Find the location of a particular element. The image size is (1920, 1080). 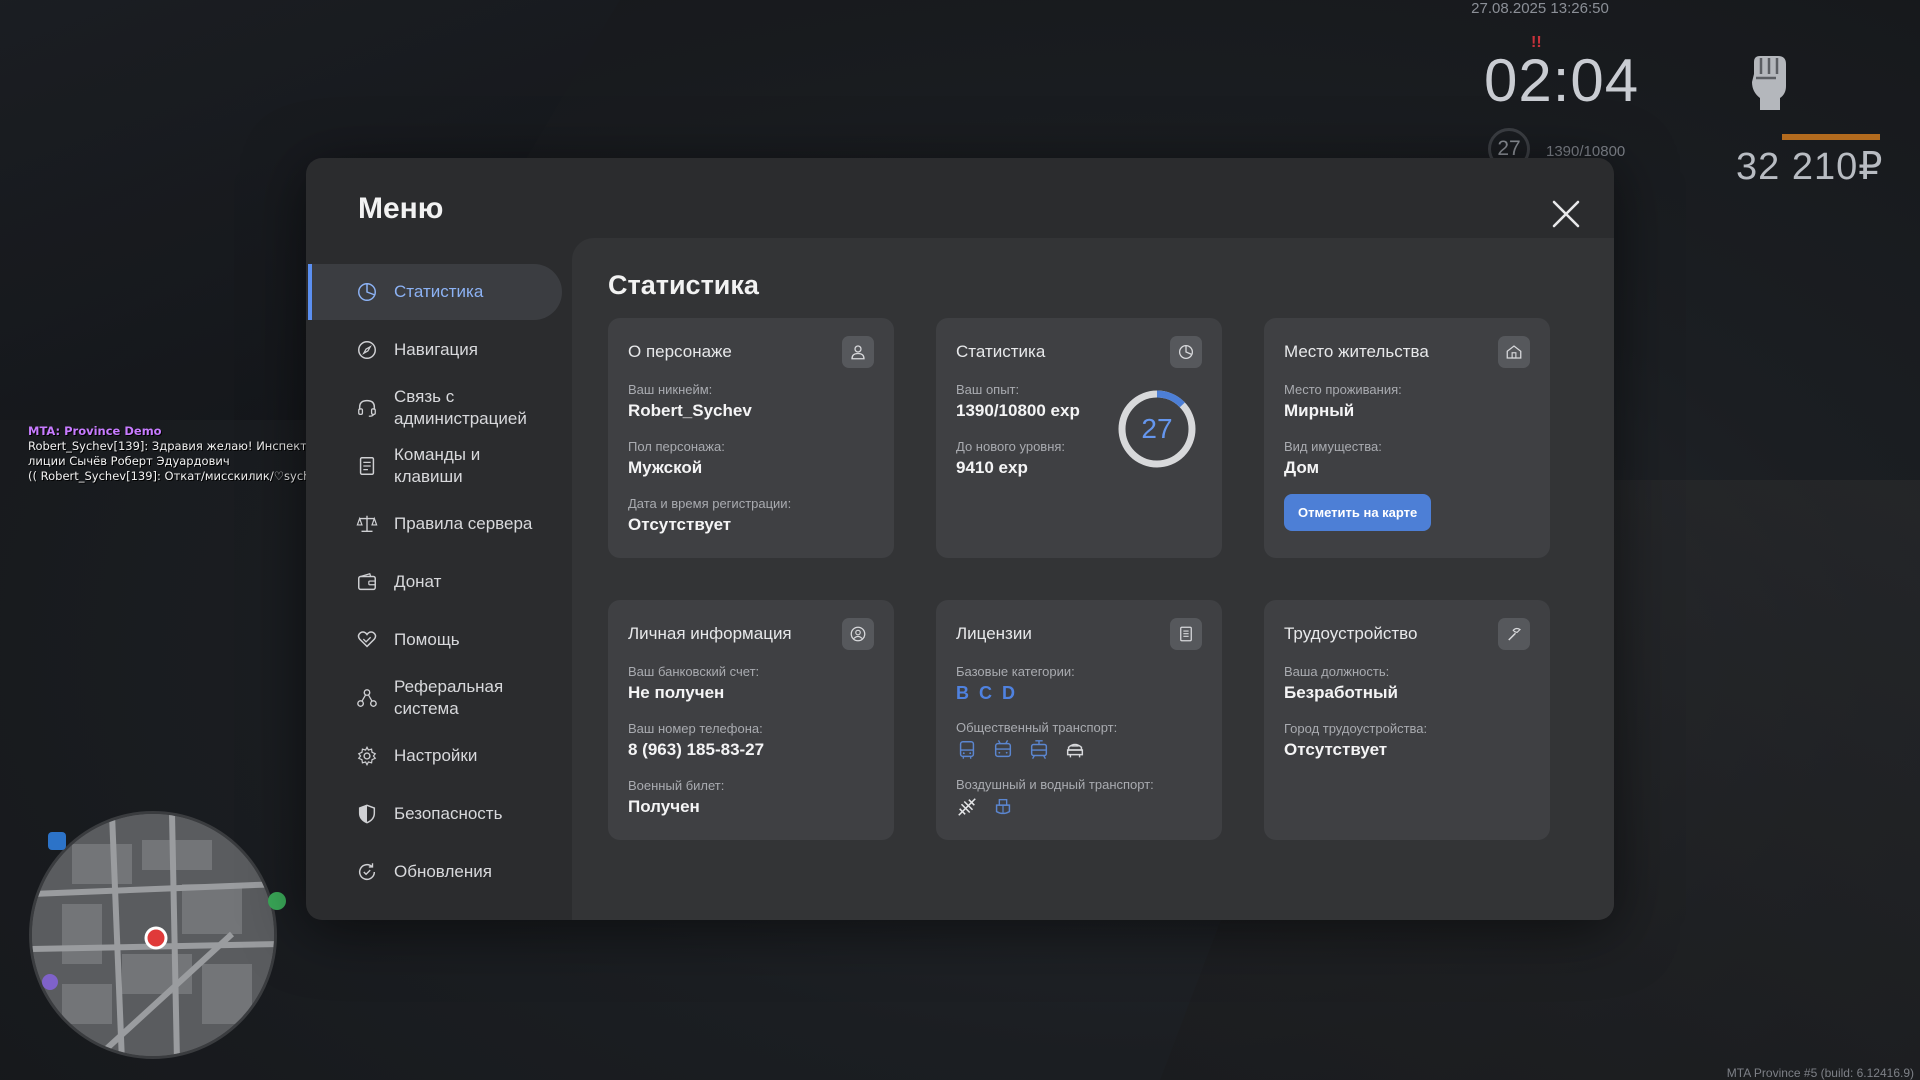

card-title: Лицензии is located at coordinates (994, 633).